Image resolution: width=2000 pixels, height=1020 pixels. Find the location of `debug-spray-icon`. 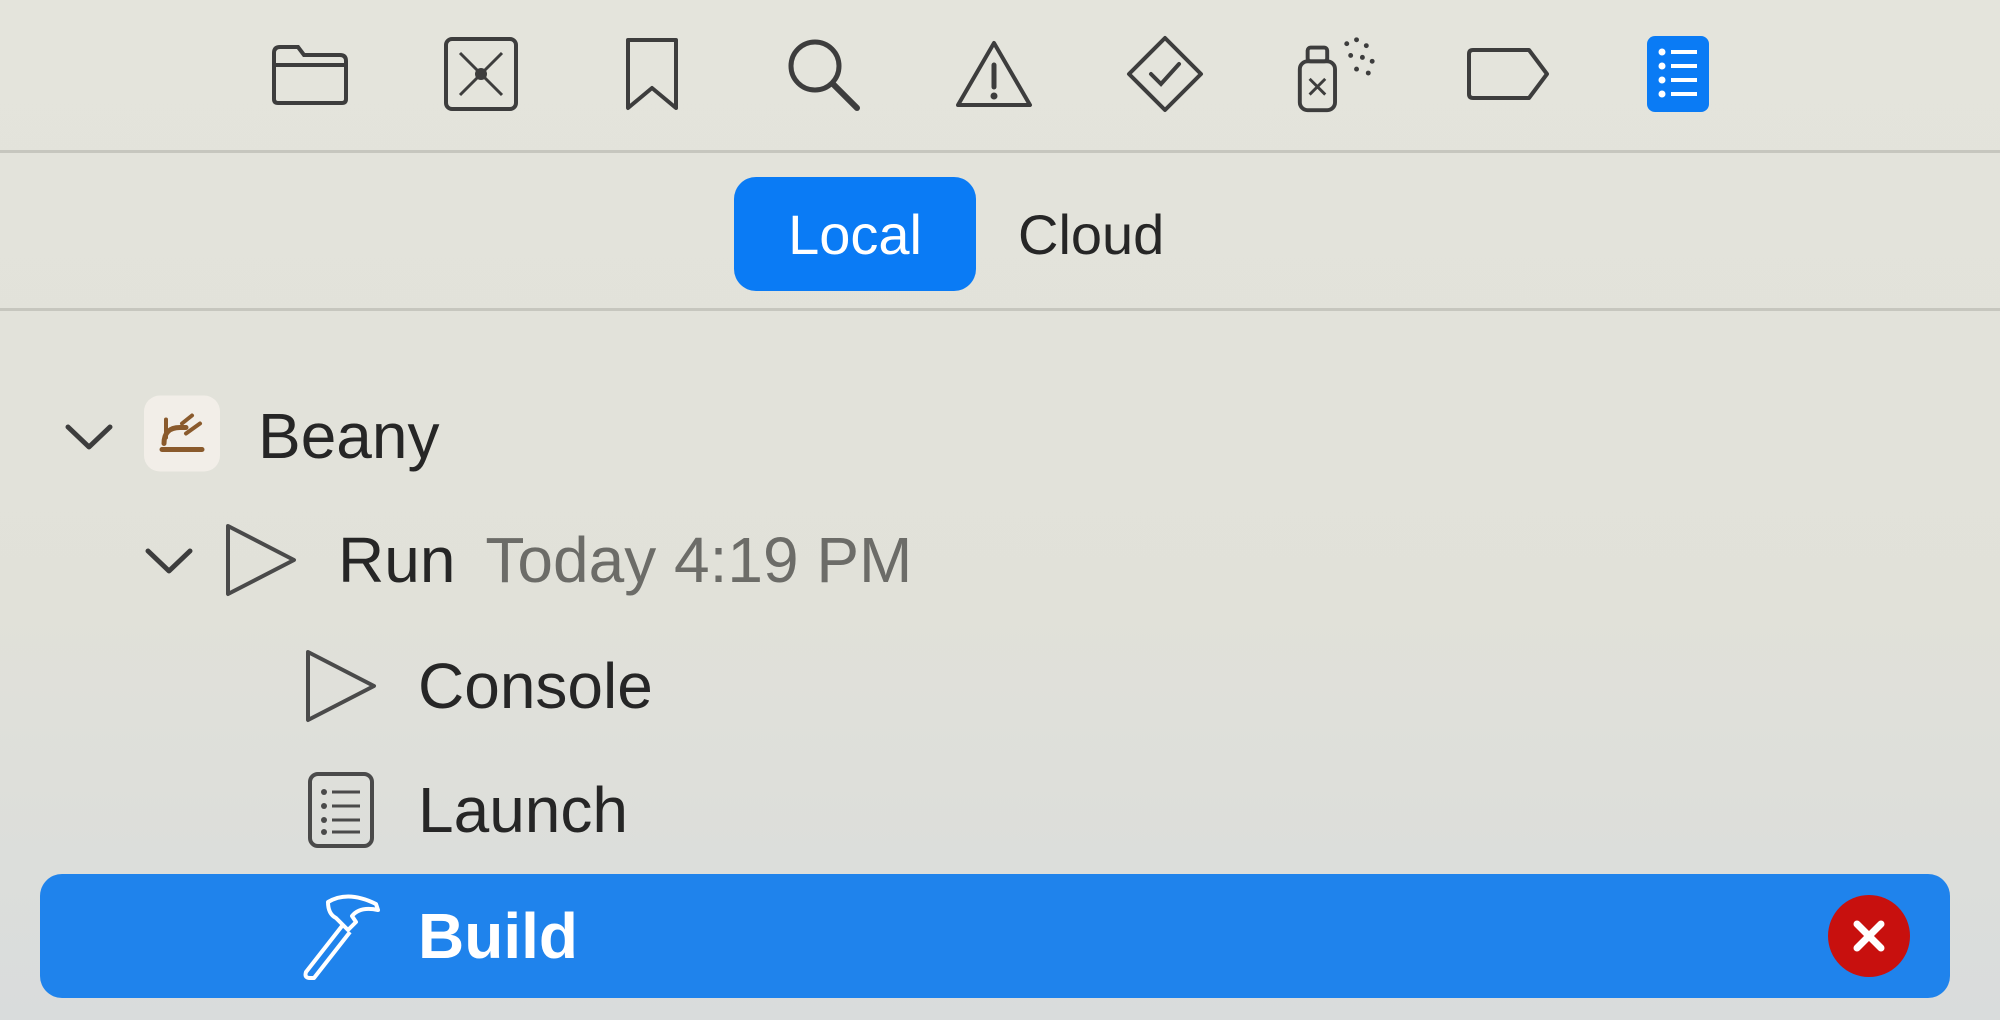

debug-spray-icon is located at coordinates (1336, 75).